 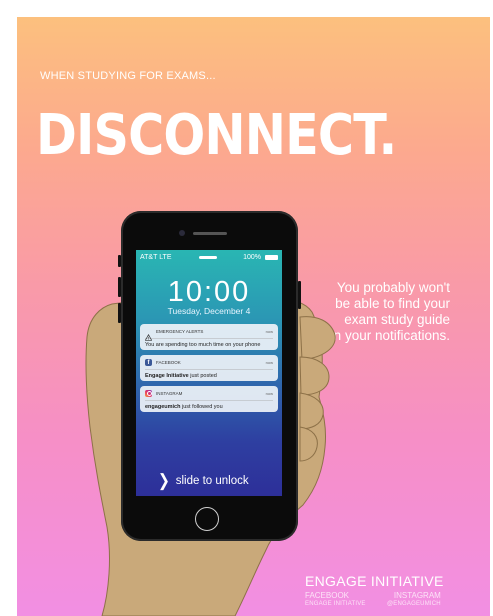 I want to click on facebook-handle: ENGAGE INITIATIVE, so click(x=335, y=604).